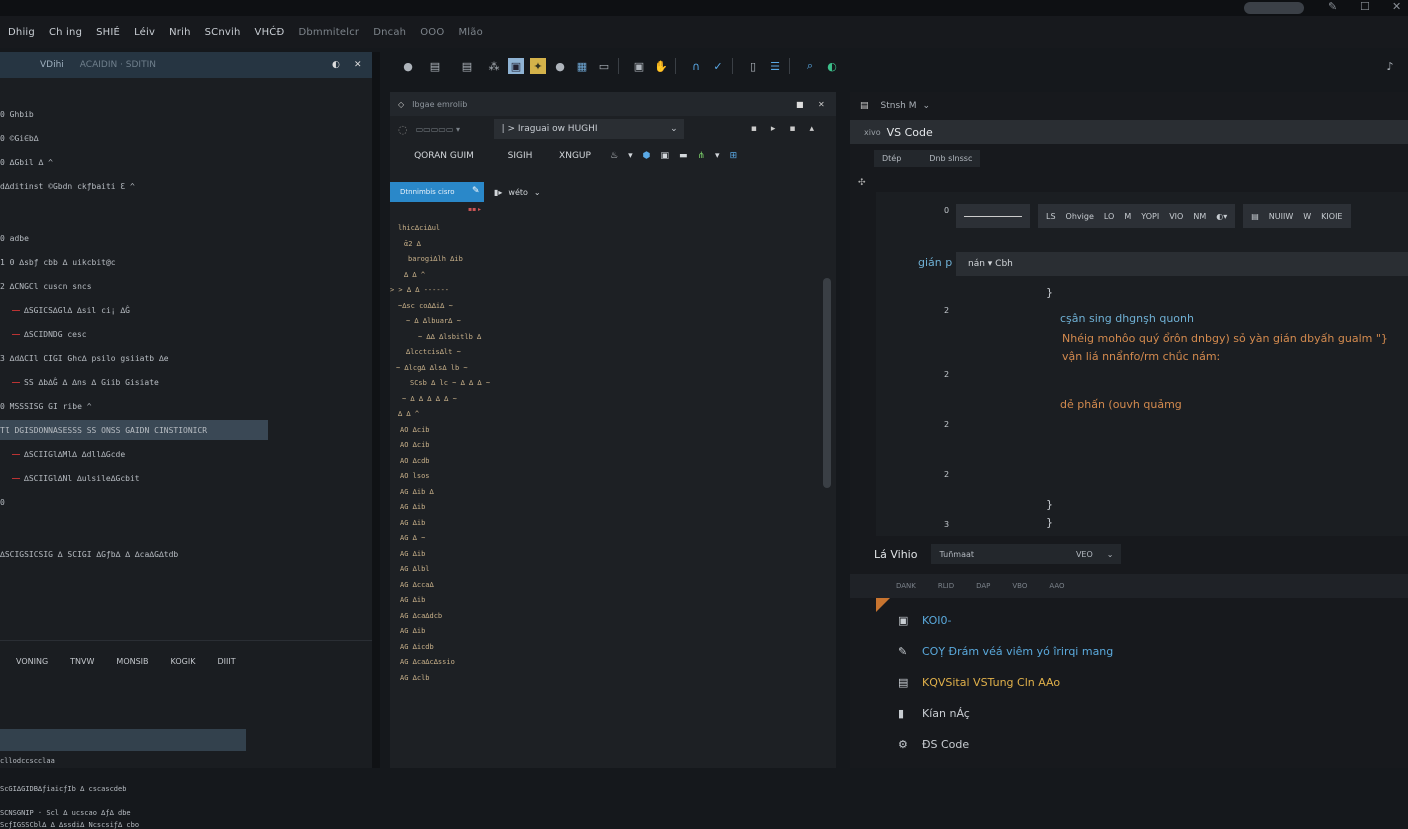  Describe the element at coordinates (389, 32) in the screenshot. I see `menu-item: Dncah` at that location.